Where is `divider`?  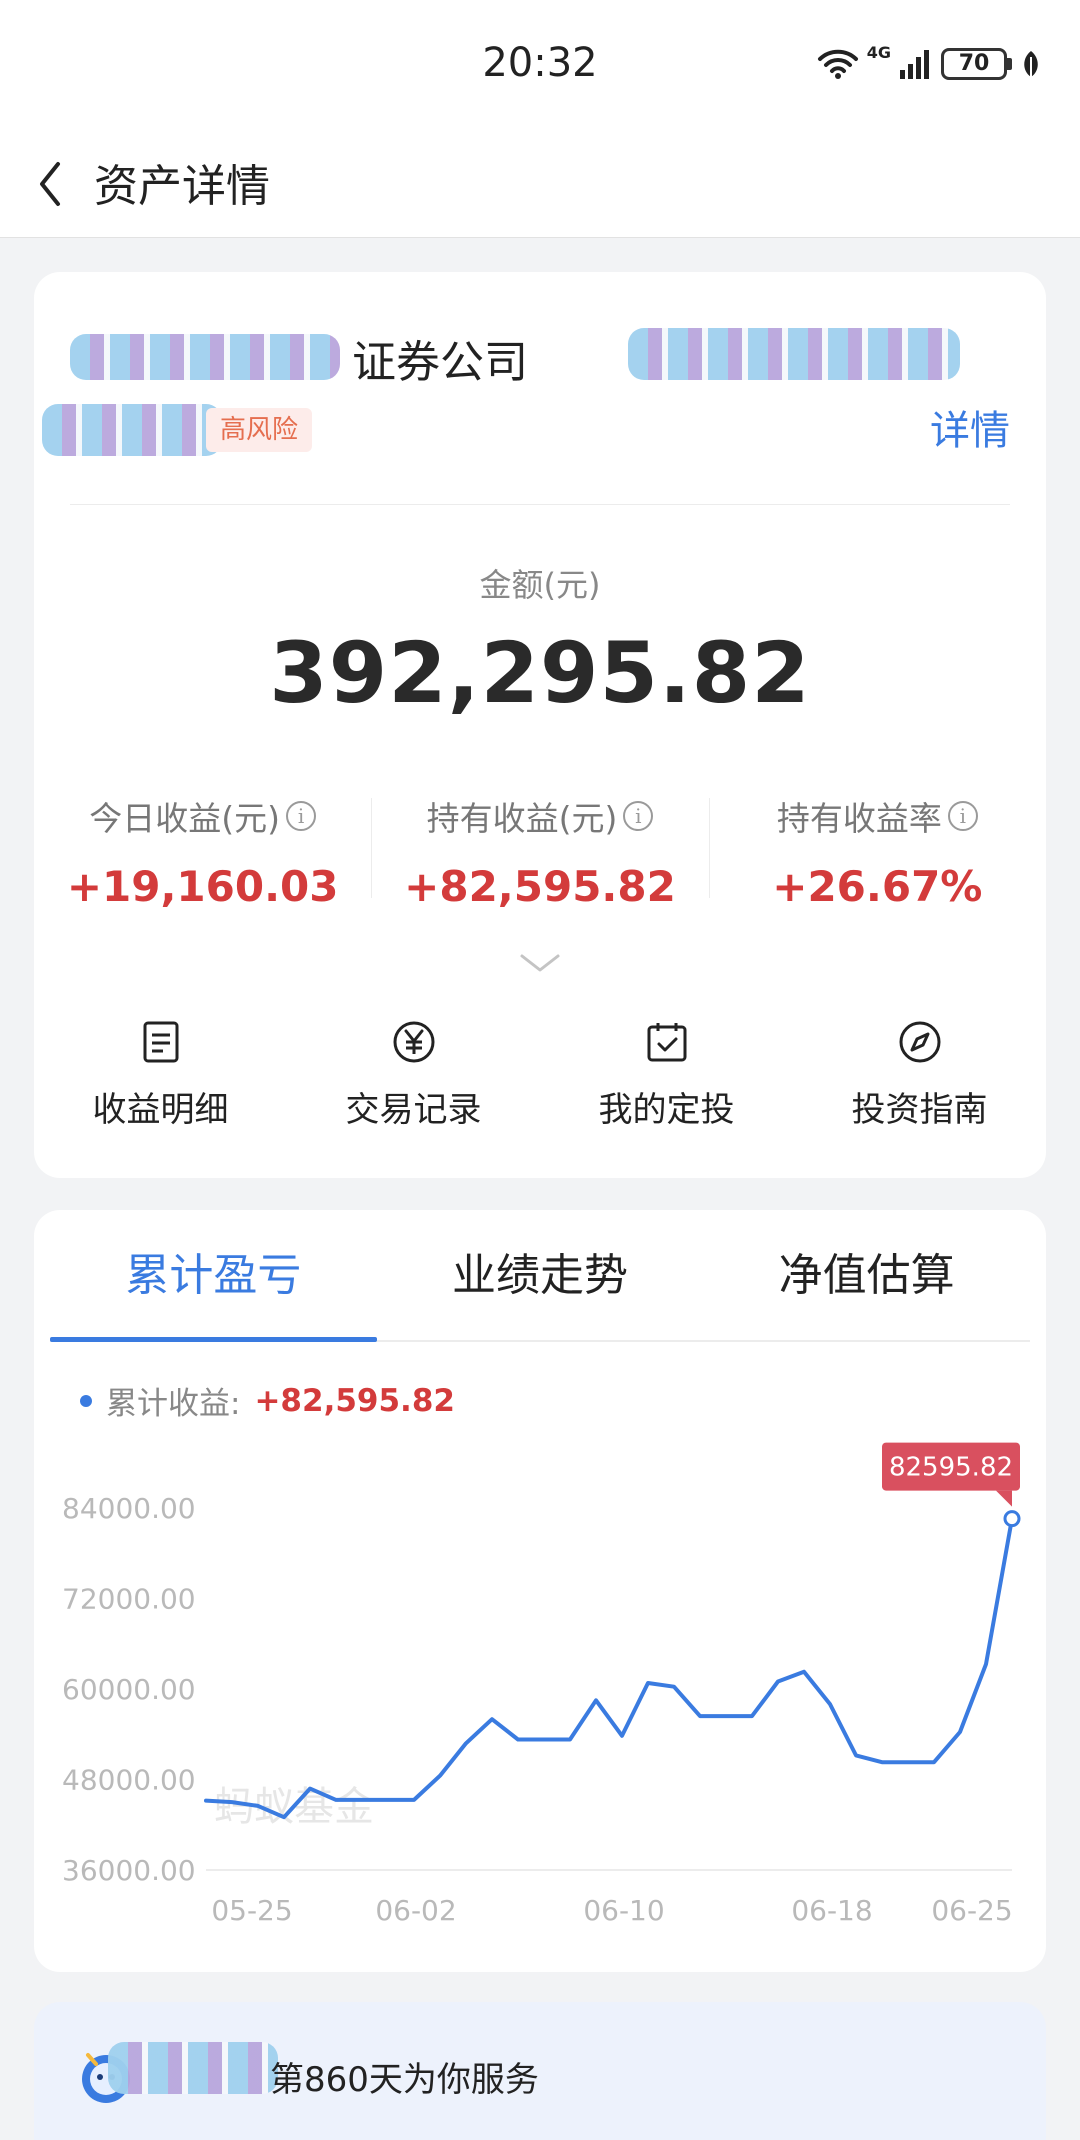 divider is located at coordinates (540, 504).